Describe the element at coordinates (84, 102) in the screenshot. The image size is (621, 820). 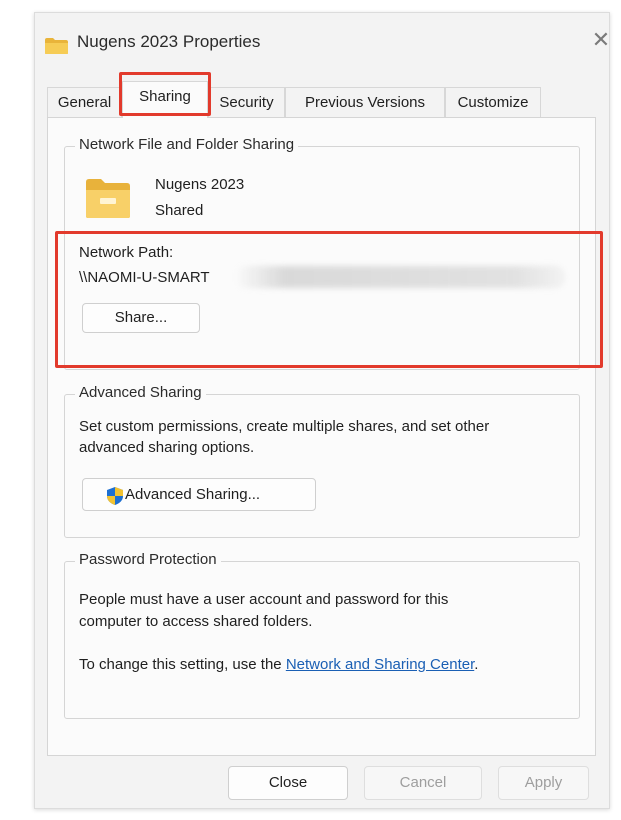
I see `tab-general: General` at that location.